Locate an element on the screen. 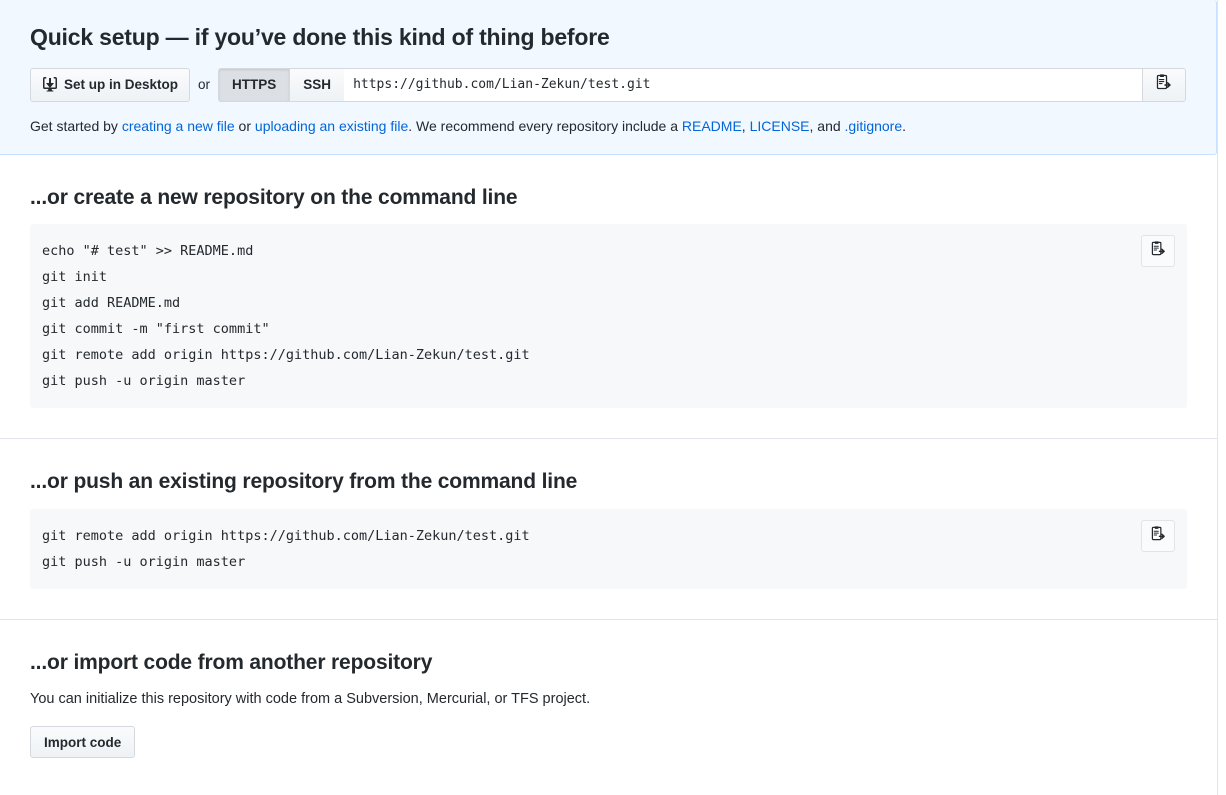  gitignore-link: .gitignore is located at coordinates (874, 126).